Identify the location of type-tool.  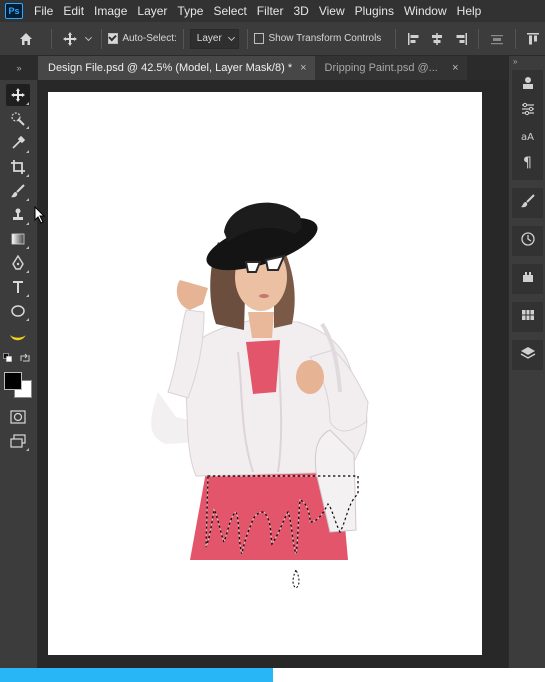
(18, 287).